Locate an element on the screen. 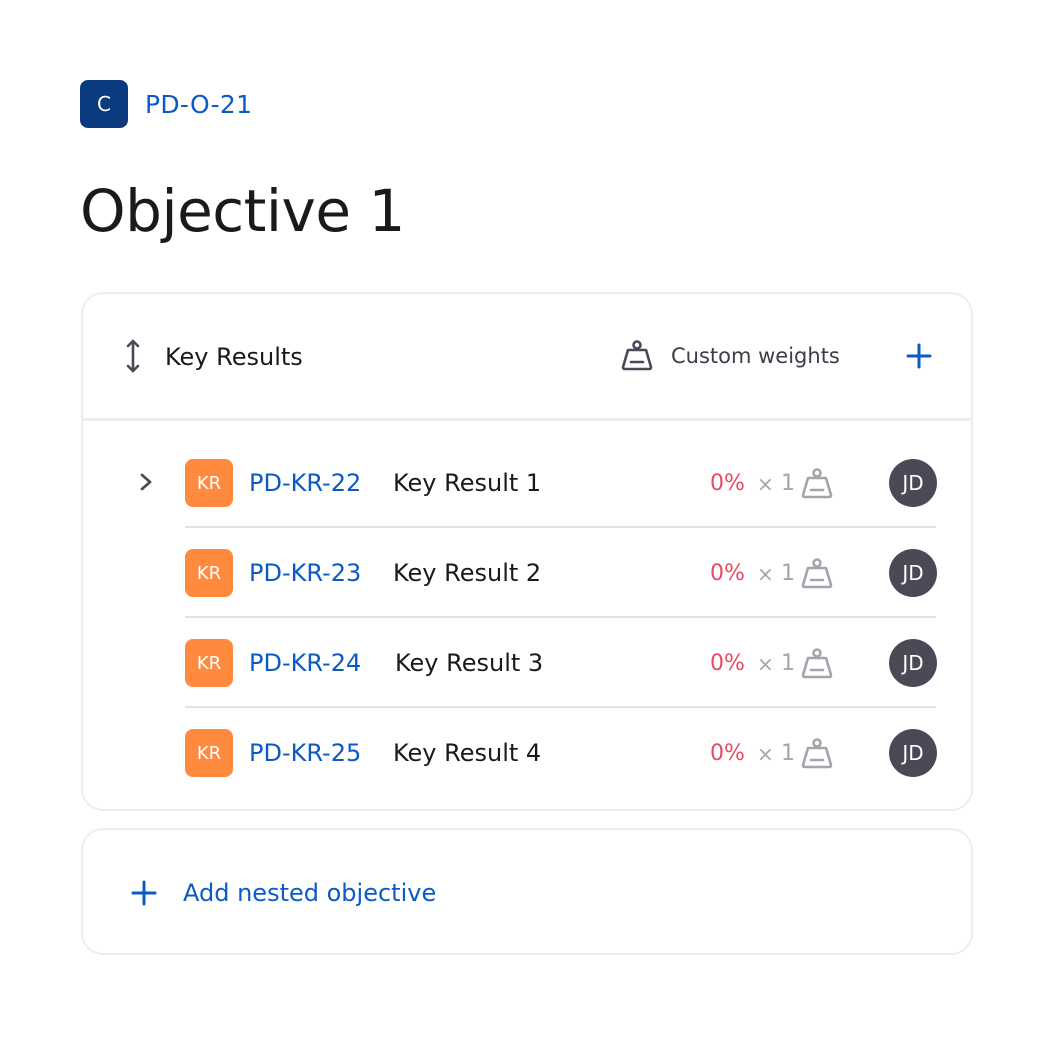 This screenshot has height=1056, width=1056. key-result-name: Key Result 1 is located at coordinates (467, 483).